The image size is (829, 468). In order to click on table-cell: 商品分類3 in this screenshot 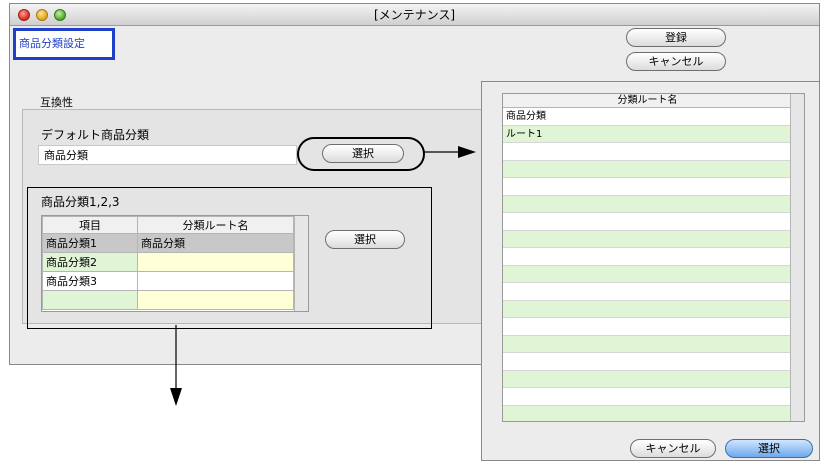, I will do `click(90, 281)`.